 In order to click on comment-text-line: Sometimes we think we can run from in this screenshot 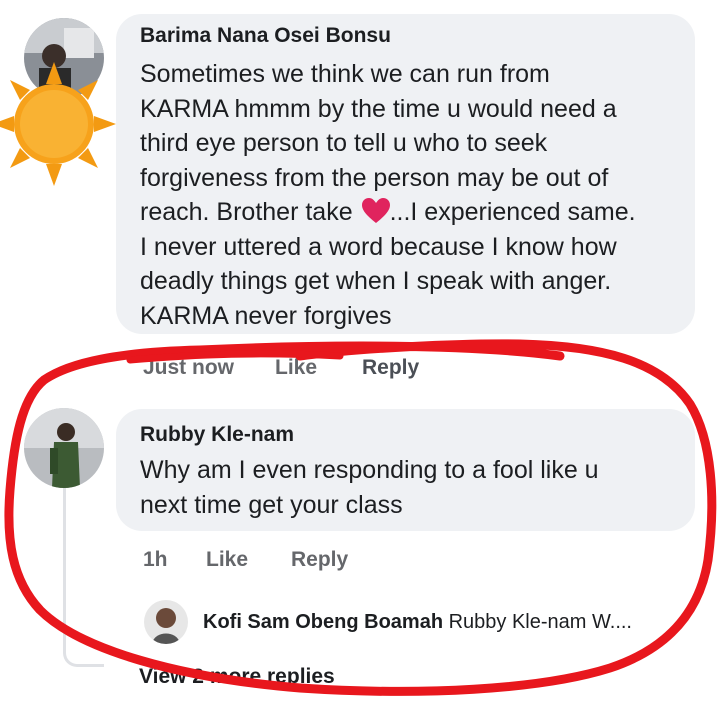, I will do `click(345, 74)`.